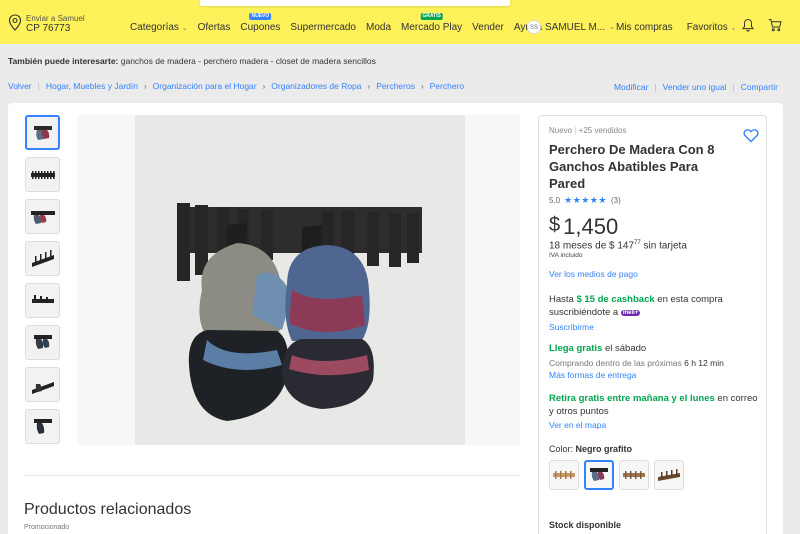  I want to click on breadcrumb-item: Perchero, so click(447, 86).